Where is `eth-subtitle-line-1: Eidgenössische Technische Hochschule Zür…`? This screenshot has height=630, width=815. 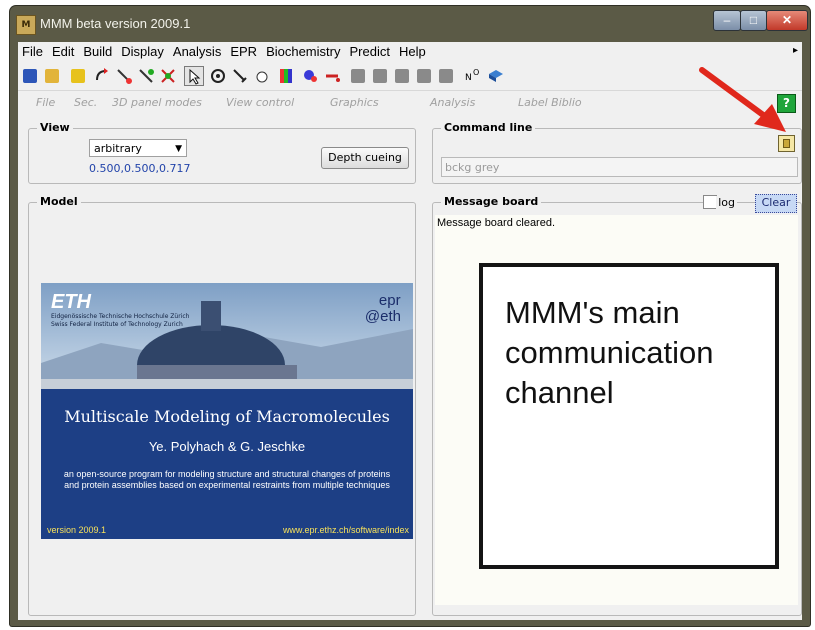
eth-subtitle-line-1: Eidgenössische Technische Hochschule Zür… is located at coordinates (120, 316).